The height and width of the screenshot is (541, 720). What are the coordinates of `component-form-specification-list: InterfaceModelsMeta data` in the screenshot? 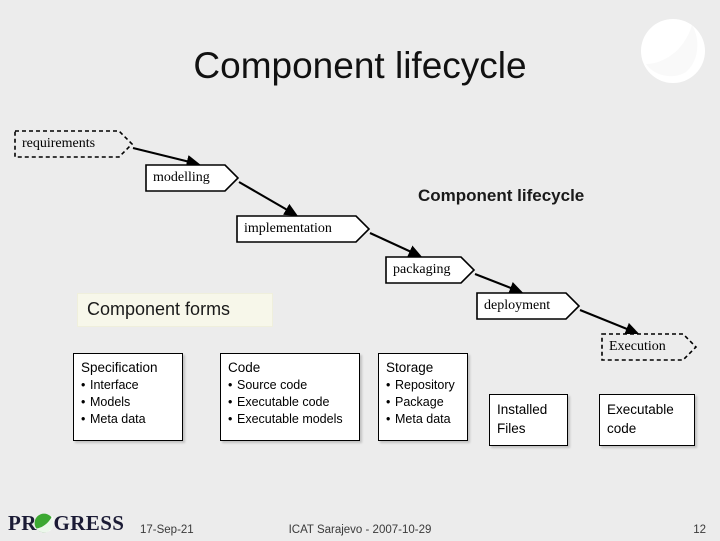 It's located at (128, 402).